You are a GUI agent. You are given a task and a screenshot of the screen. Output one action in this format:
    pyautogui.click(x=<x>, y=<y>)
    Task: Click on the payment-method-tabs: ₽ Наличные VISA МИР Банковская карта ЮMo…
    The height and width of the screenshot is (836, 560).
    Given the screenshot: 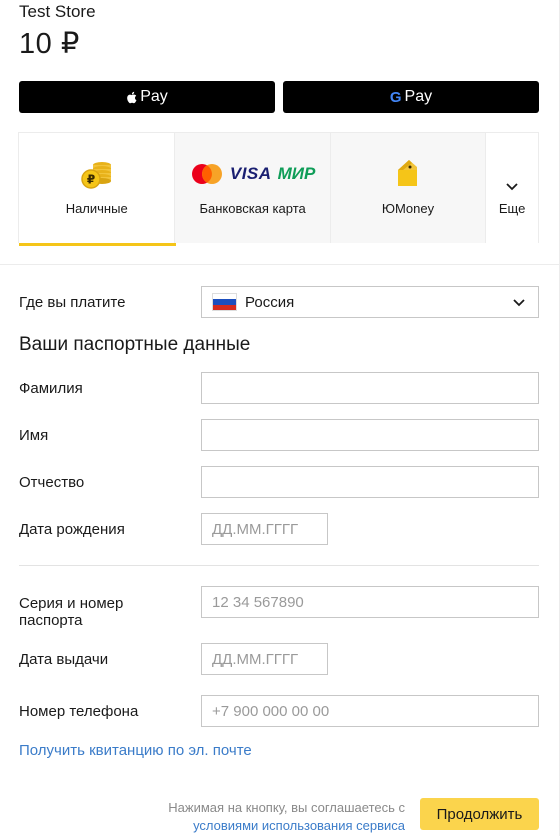 What is the action you would take?
    pyautogui.click(x=278, y=189)
    